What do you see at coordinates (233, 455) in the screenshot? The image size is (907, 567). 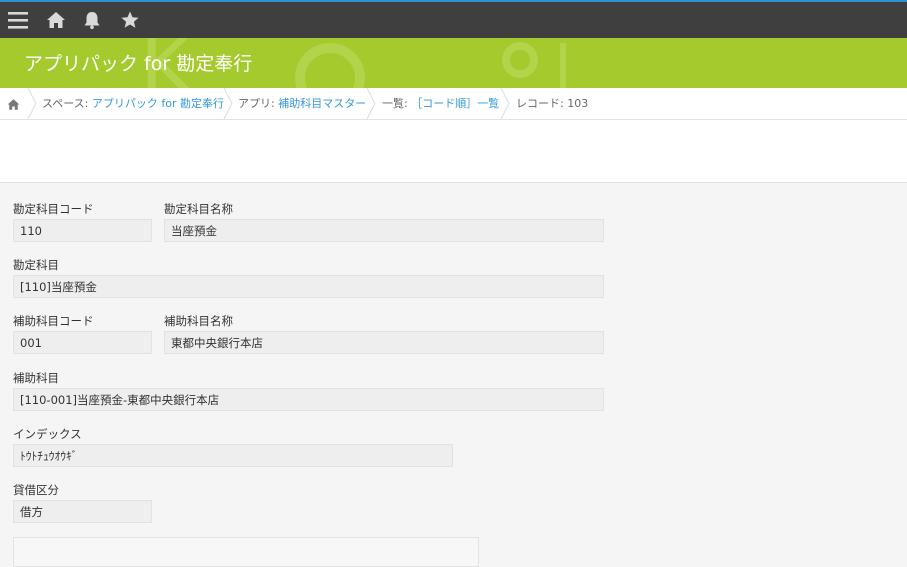 I see `index-value: ﾄｳﾄﾁｭｳｵｳｷﾞ` at bounding box center [233, 455].